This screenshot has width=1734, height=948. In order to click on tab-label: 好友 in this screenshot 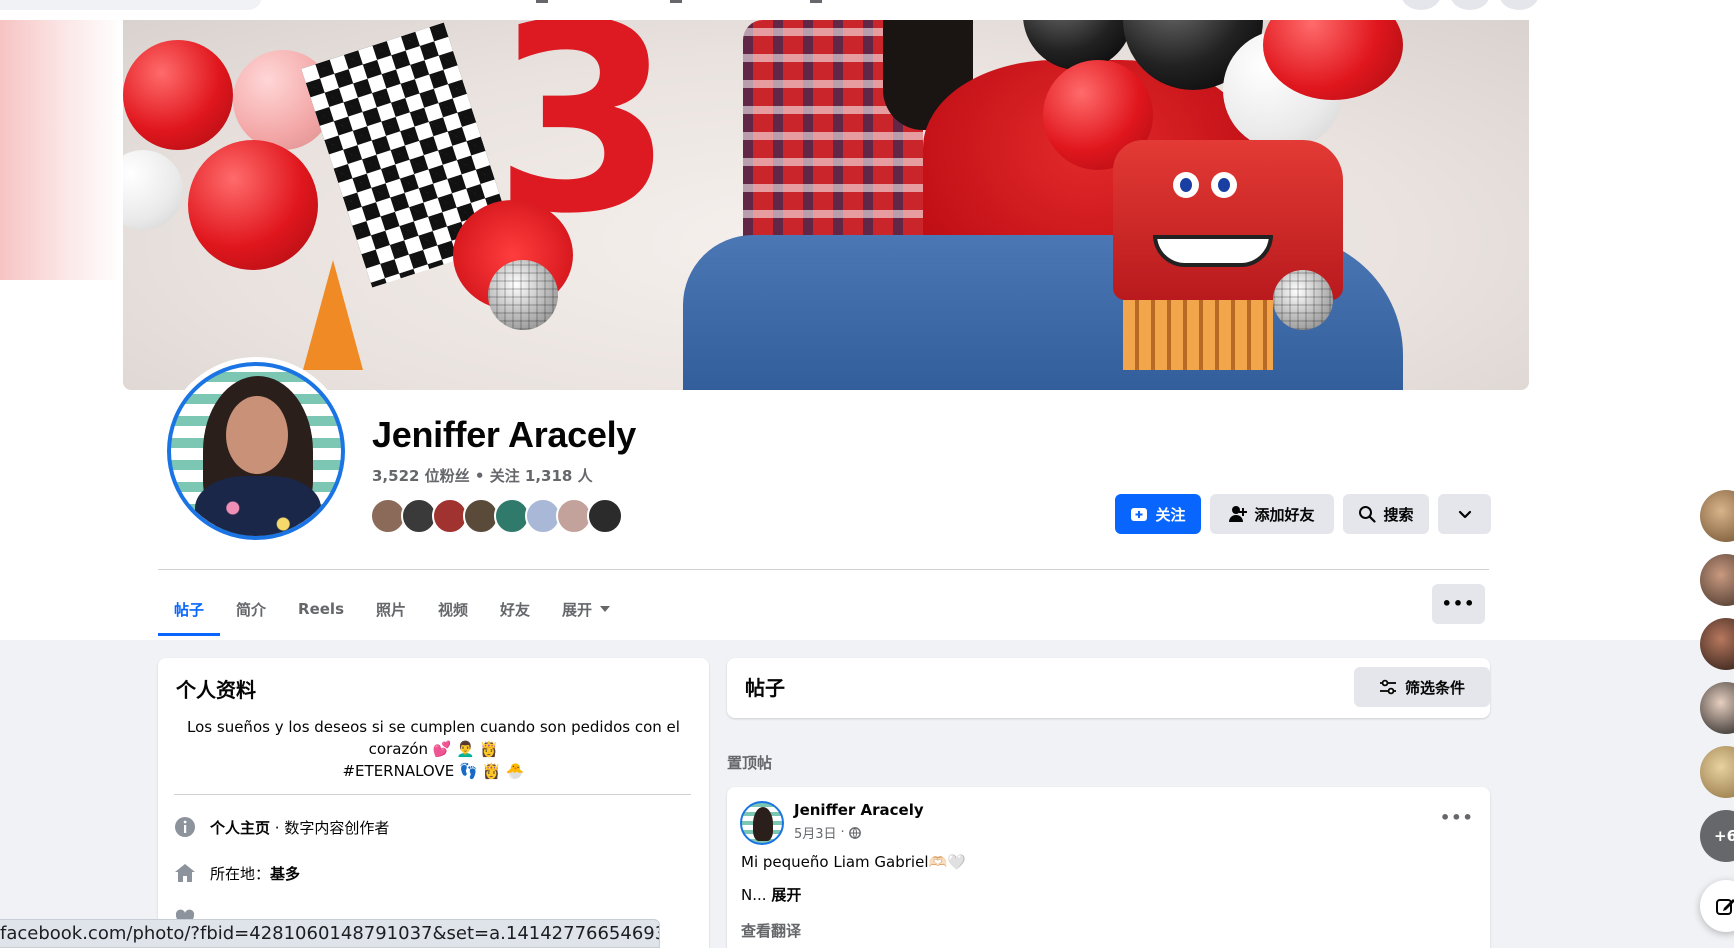, I will do `click(515, 609)`.